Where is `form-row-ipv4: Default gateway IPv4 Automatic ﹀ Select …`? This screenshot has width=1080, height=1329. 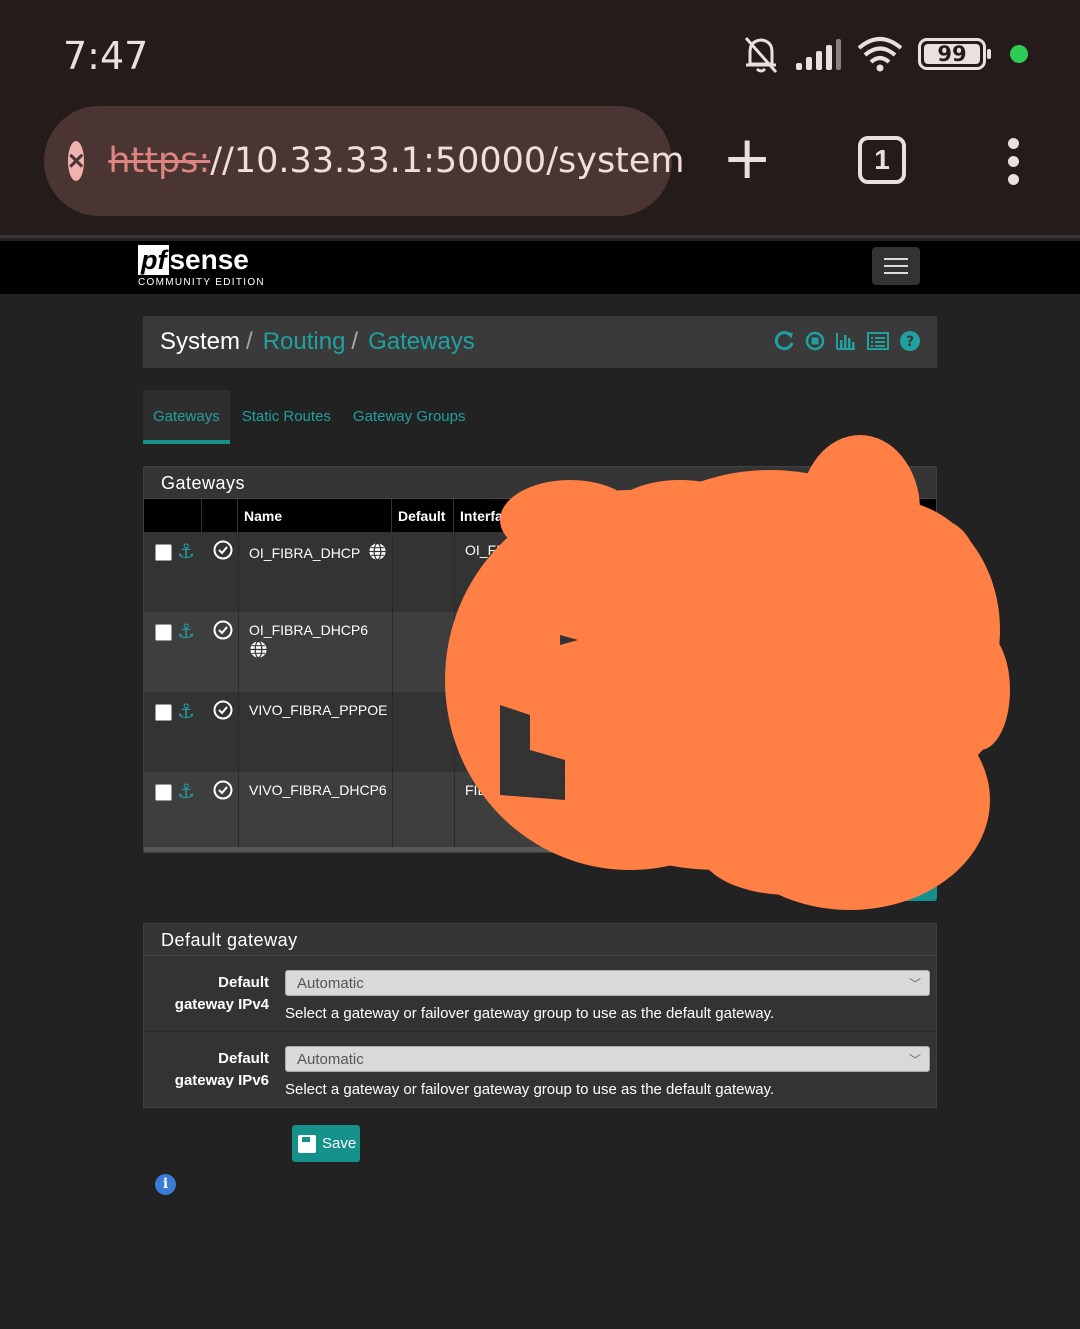 form-row-ipv4: Default gateway IPv4 Automatic ﹀ Select … is located at coordinates (540, 994).